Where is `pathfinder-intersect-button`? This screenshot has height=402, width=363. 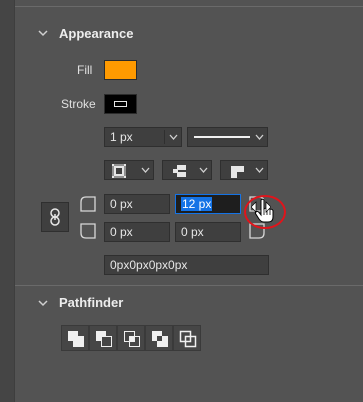 pathfinder-intersect-button is located at coordinates (131, 338).